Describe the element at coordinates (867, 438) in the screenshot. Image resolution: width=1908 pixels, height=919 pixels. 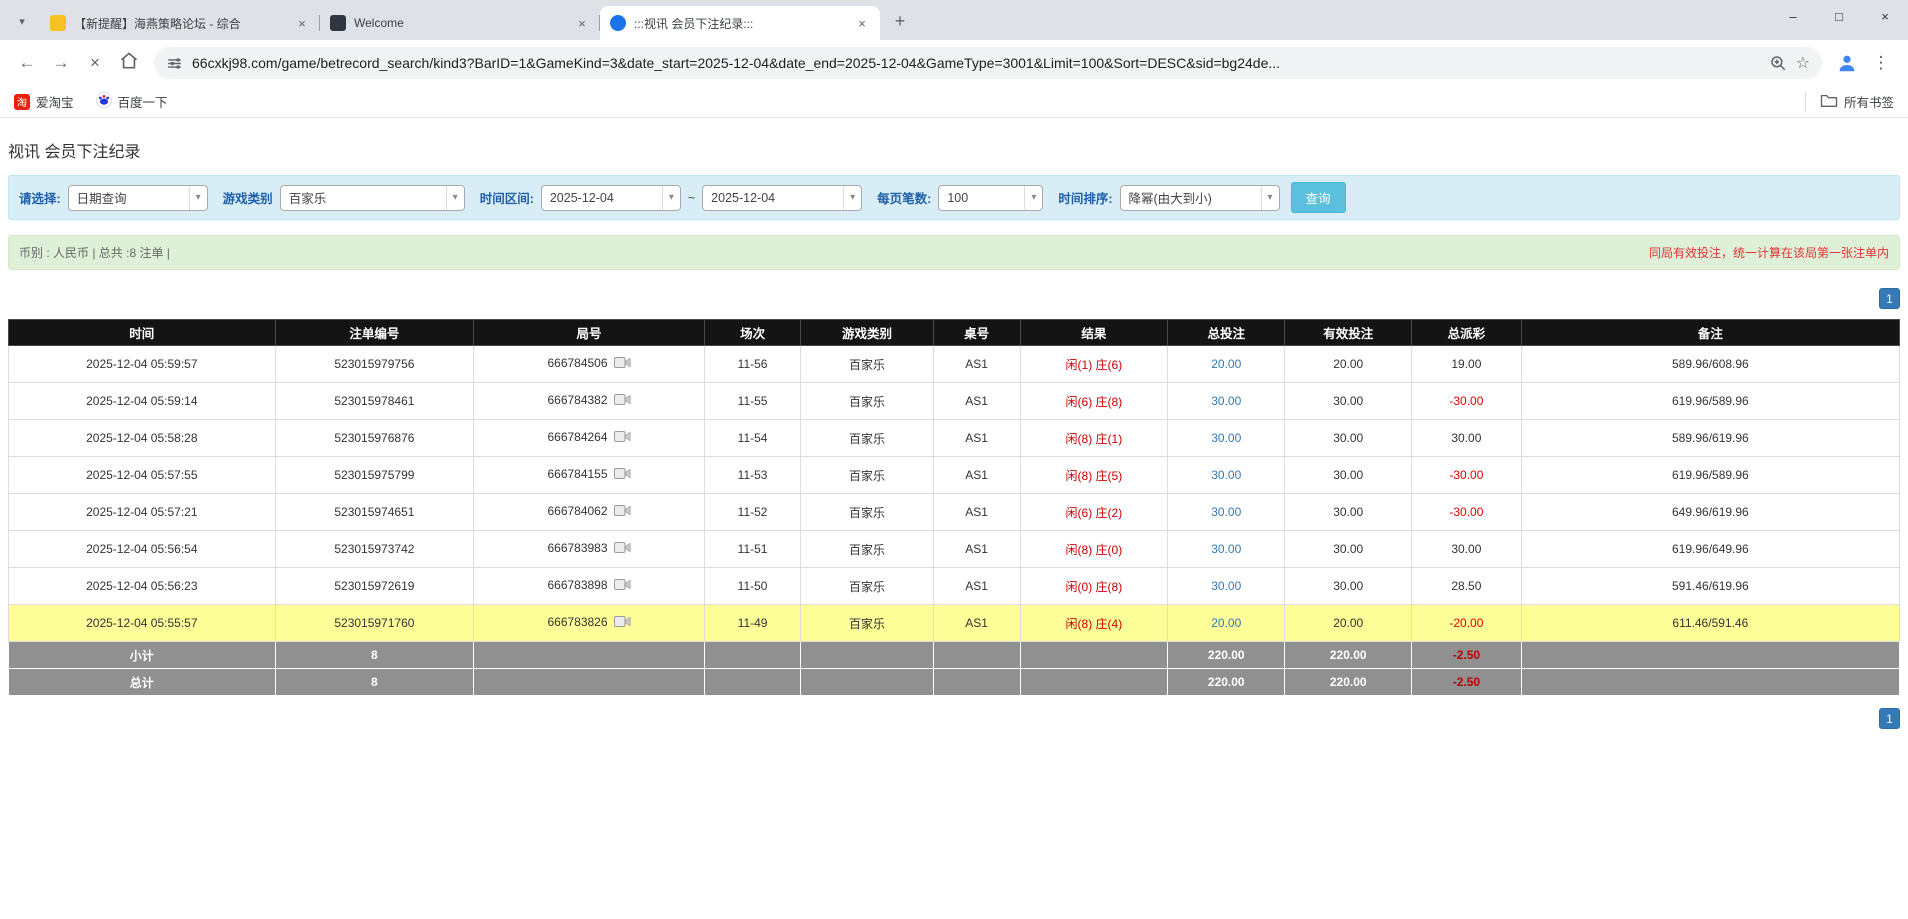
I see `game-type-cell: 百家乐` at that location.